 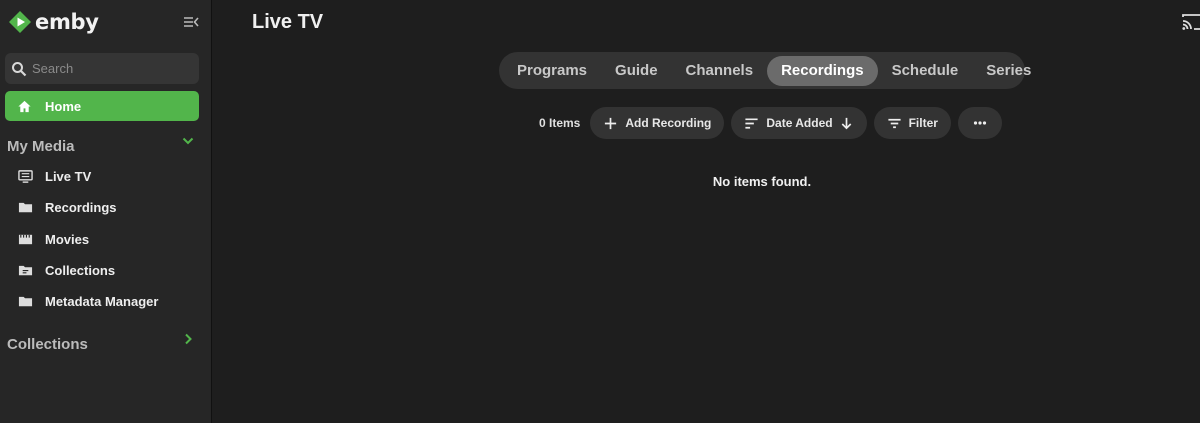 What do you see at coordinates (560, 123) in the screenshot?
I see `item-count: 0 Items` at bounding box center [560, 123].